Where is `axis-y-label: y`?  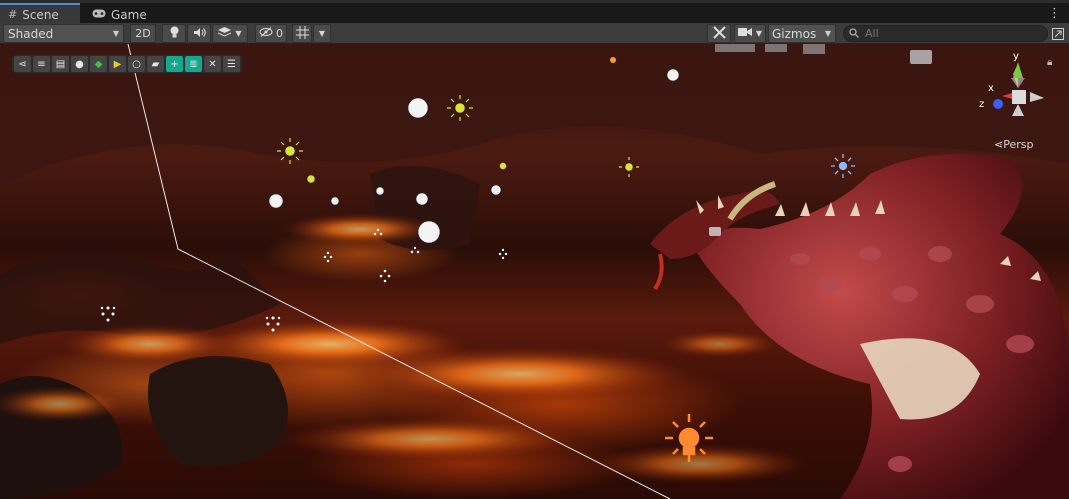 axis-y-label: y is located at coordinates (1016, 56).